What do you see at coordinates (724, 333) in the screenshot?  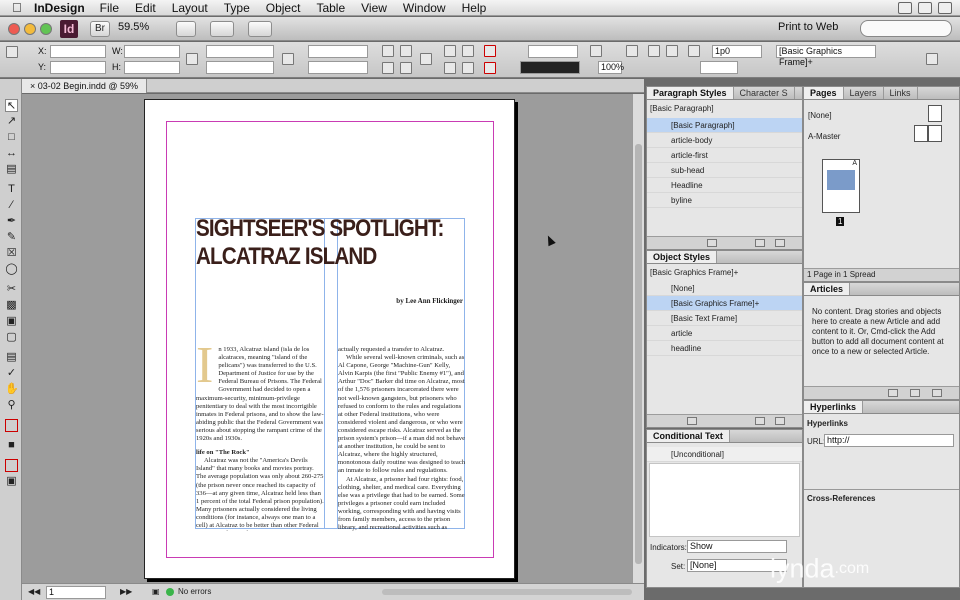 I see `object-style-item: article` at bounding box center [724, 333].